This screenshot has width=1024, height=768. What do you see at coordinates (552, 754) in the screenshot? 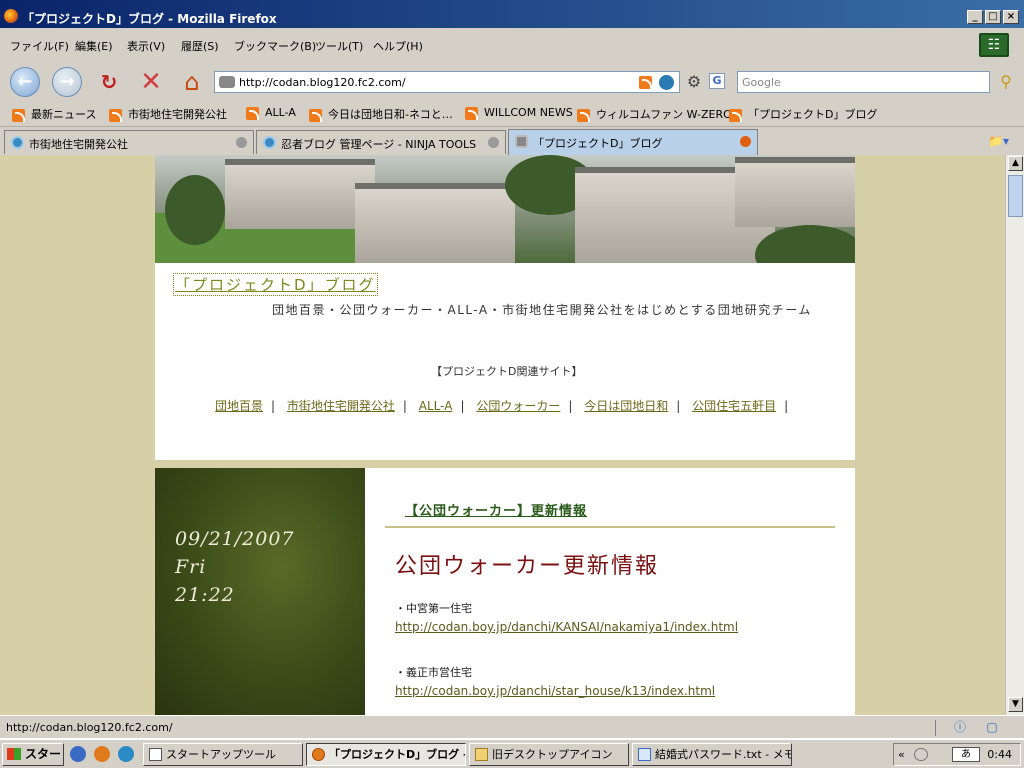
I see `taskbar-button-label: 旧デスクトップアイコン` at bounding box center [552, 754].